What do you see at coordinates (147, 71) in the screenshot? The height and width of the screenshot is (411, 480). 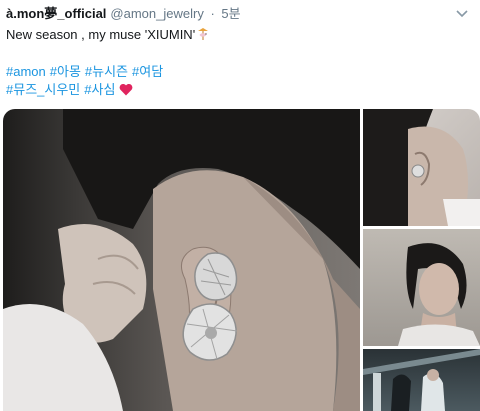 I see `hashtag-link: #여담` at bounding box center [147, 71].